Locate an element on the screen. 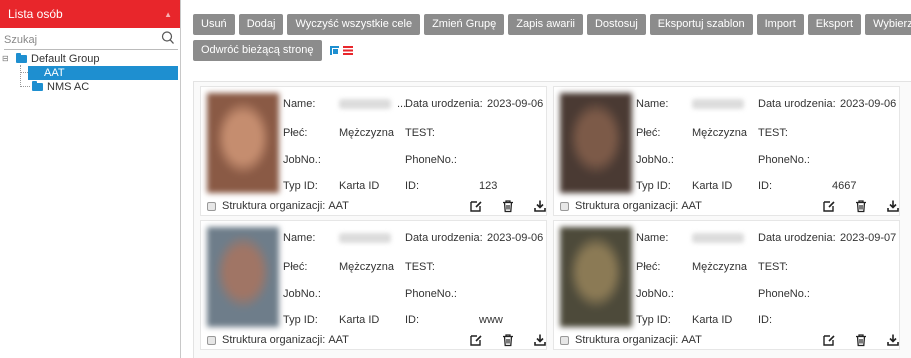  tree-item-nms-ac: NMS AC is located at coordinates (90, 87).